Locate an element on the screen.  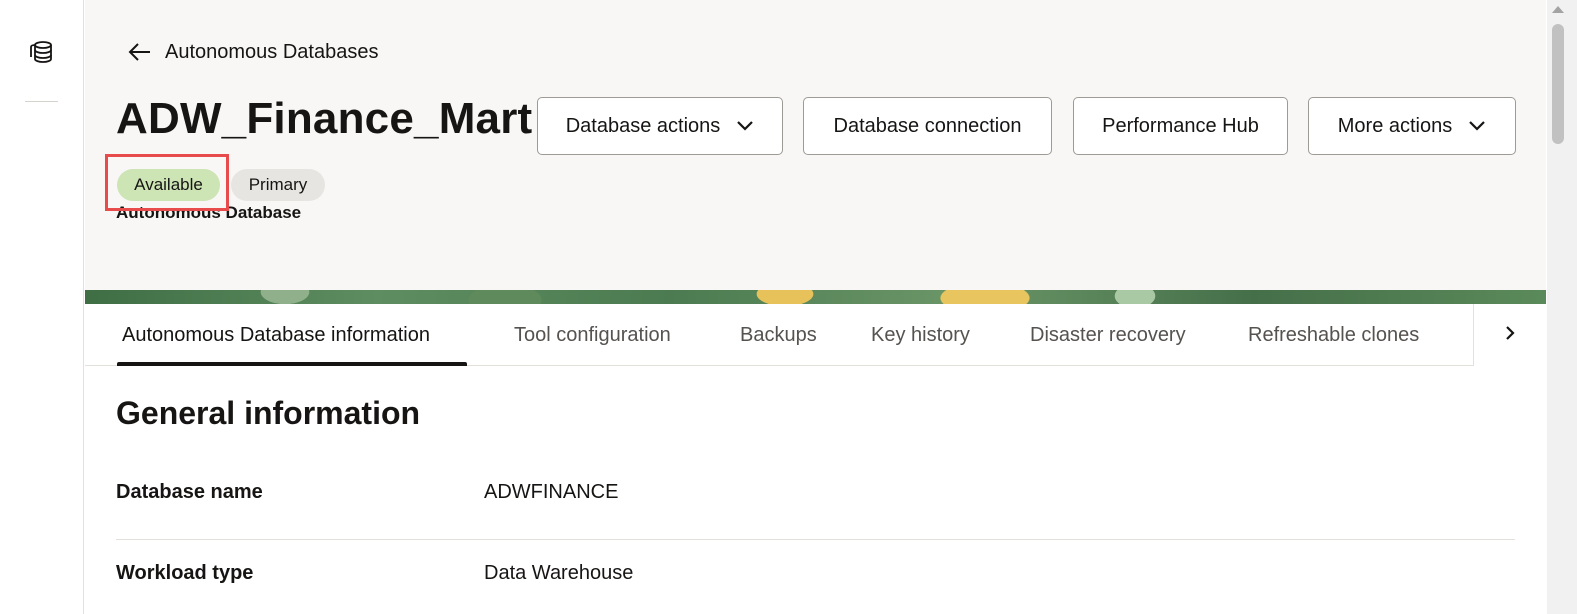
tab-autonomous-database-information: Autonomous Database information is located at coordinates (276, 335).